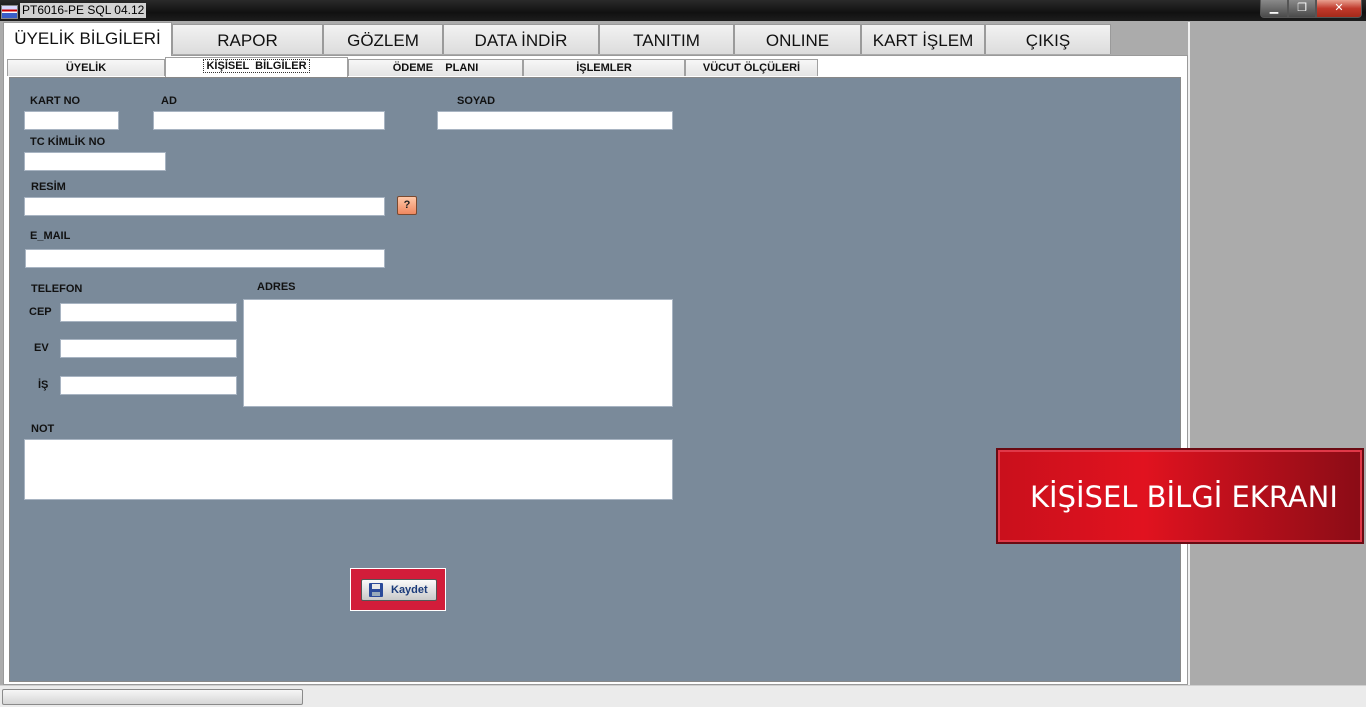 This screenshot has width=1366, height=707. What do you see at coordinates (521, 39) in the screenshot?
I see `tab-data-indir: DATA İNDİR` at bounding box center [521, 39].